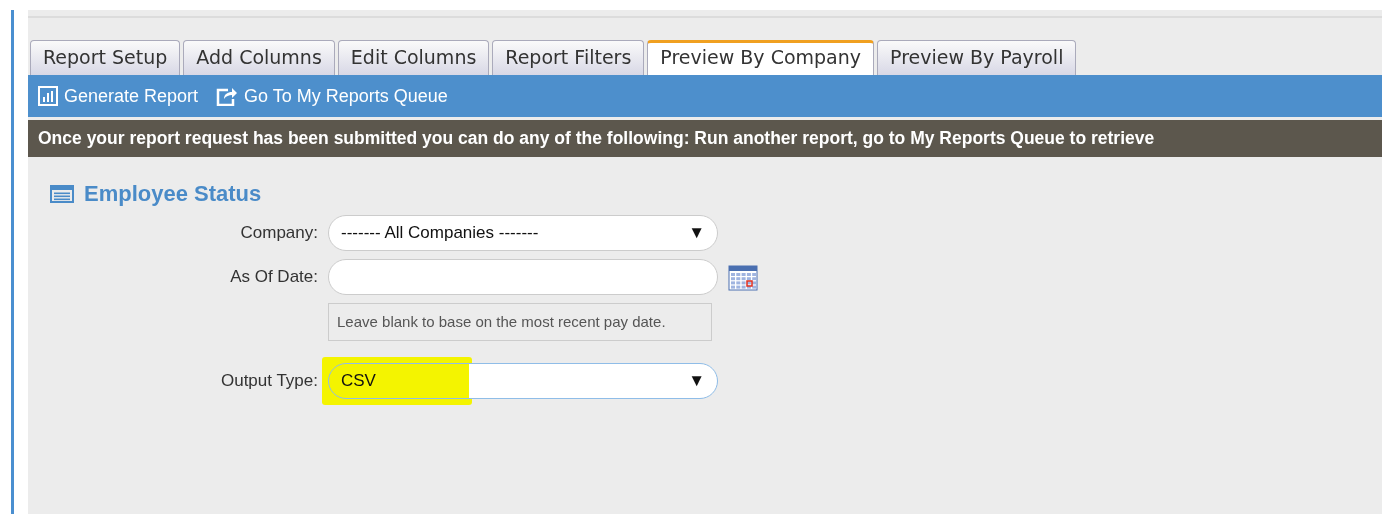  I want to click on hint-text: Leave blank to base on the most recent pay date., so click(520, 322).